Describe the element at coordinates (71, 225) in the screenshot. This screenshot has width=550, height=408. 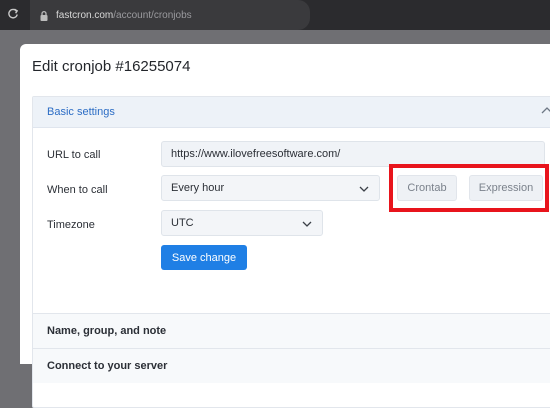
I see `timezone-label: Timezone` at that location.